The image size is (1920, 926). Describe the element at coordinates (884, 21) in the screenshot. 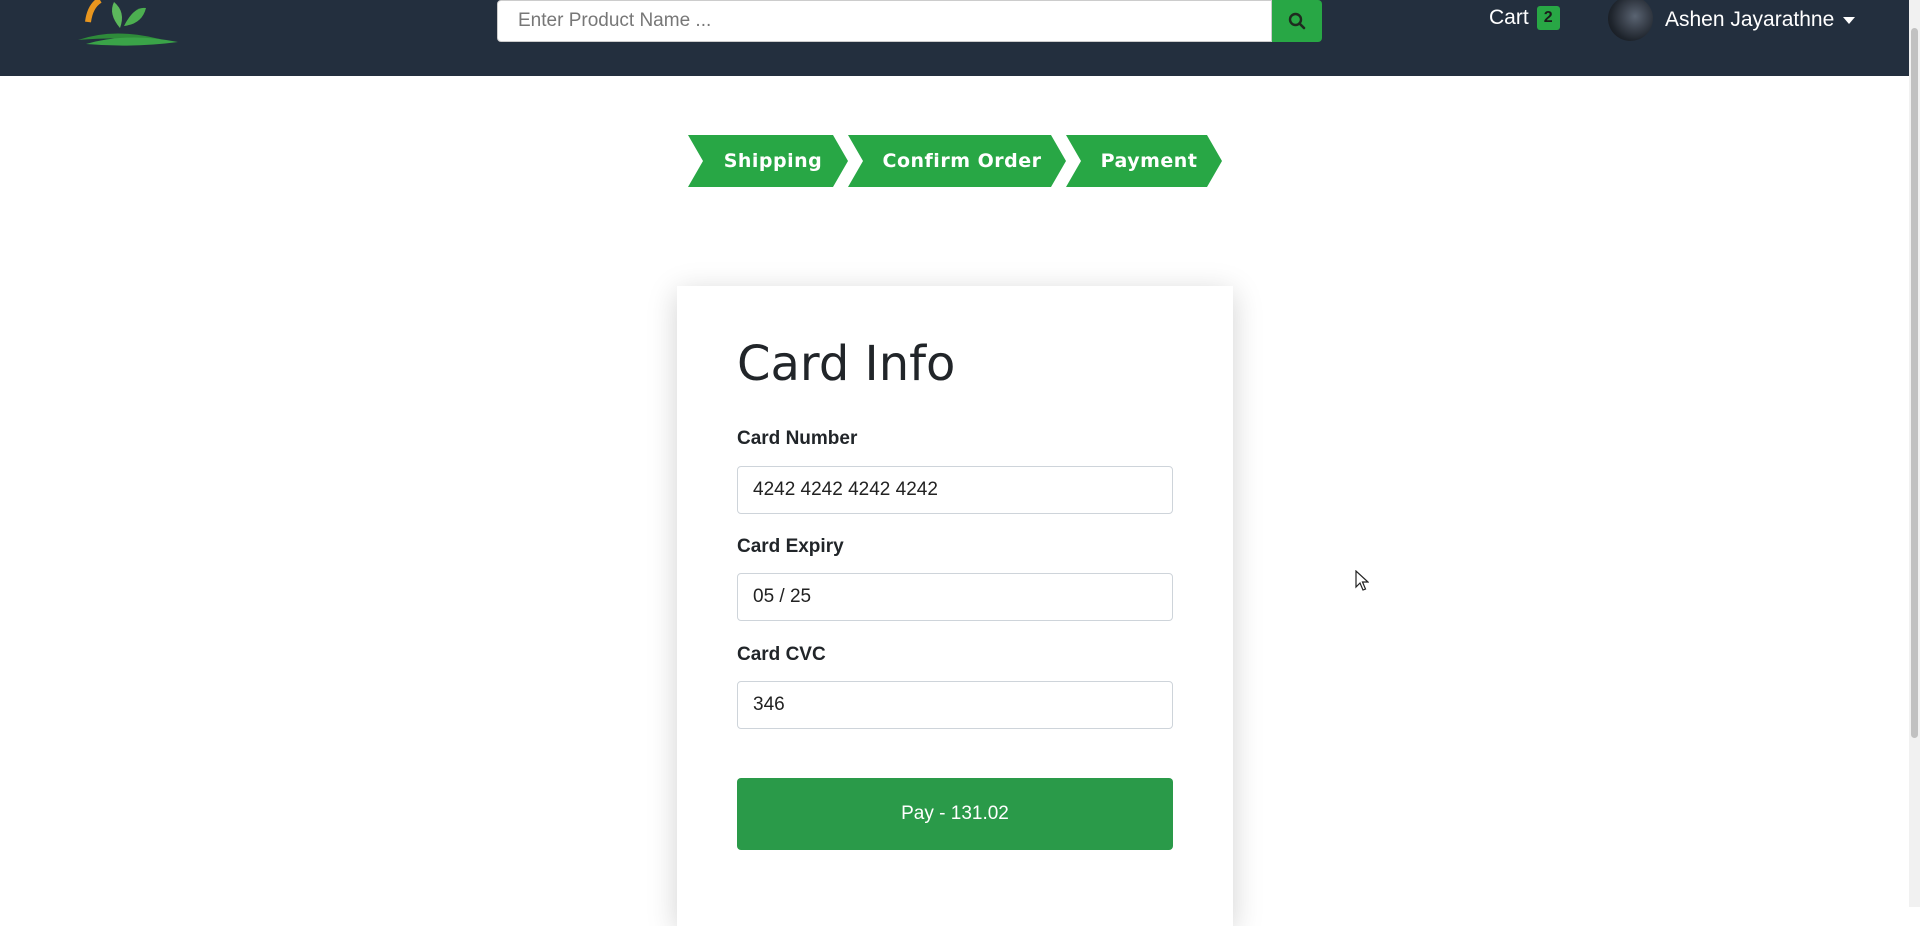

I see `search-input` at that location.